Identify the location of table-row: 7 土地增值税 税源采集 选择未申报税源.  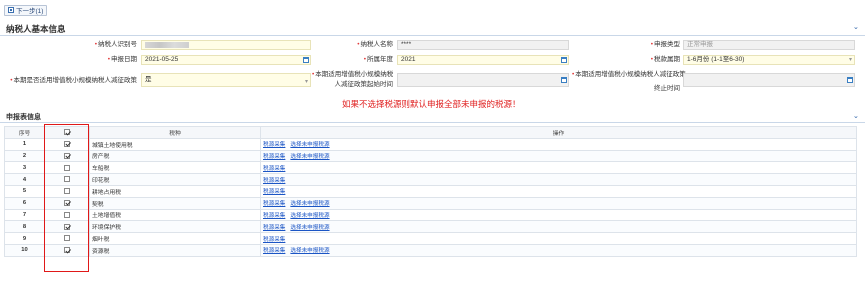
(430, 215).